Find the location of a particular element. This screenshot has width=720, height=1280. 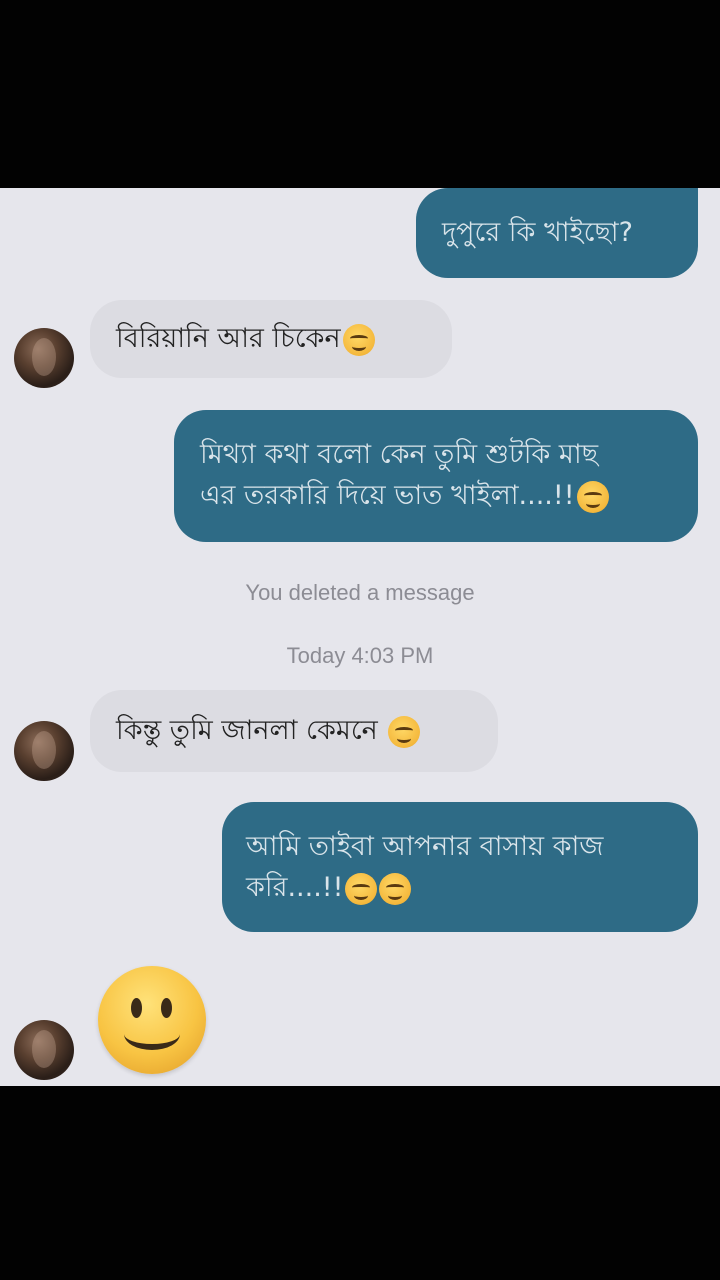

message-text-line: আমি তাইবা আপনার বাসায় কাজ is located at coordinates (425, 846).